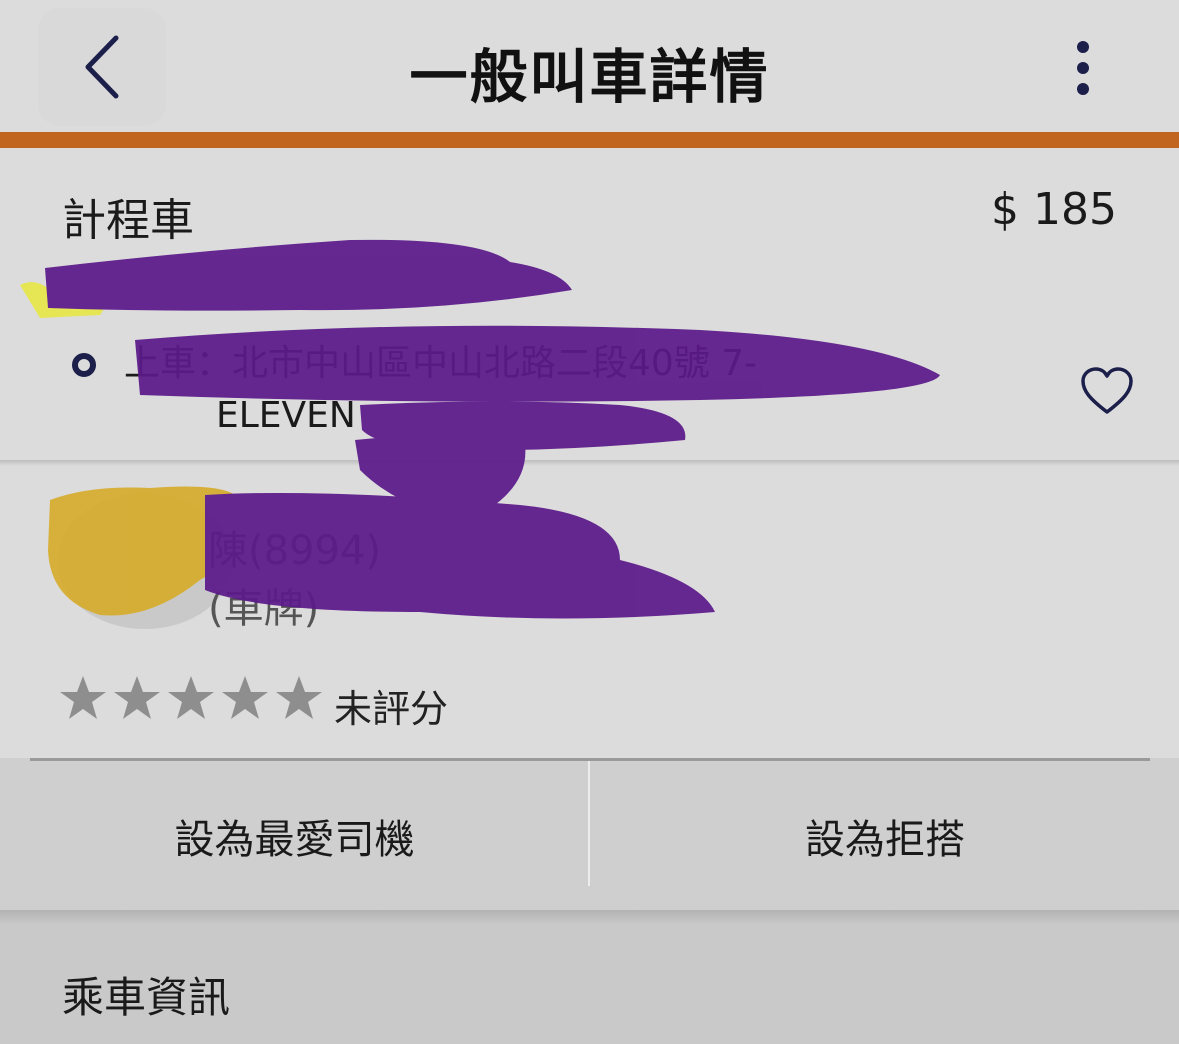 This screenshot has width=1179, height=1044. What do you see at coordinates (589, 823) in the screenshot?
I see `actions-separator` at bounding box center [589, 823].